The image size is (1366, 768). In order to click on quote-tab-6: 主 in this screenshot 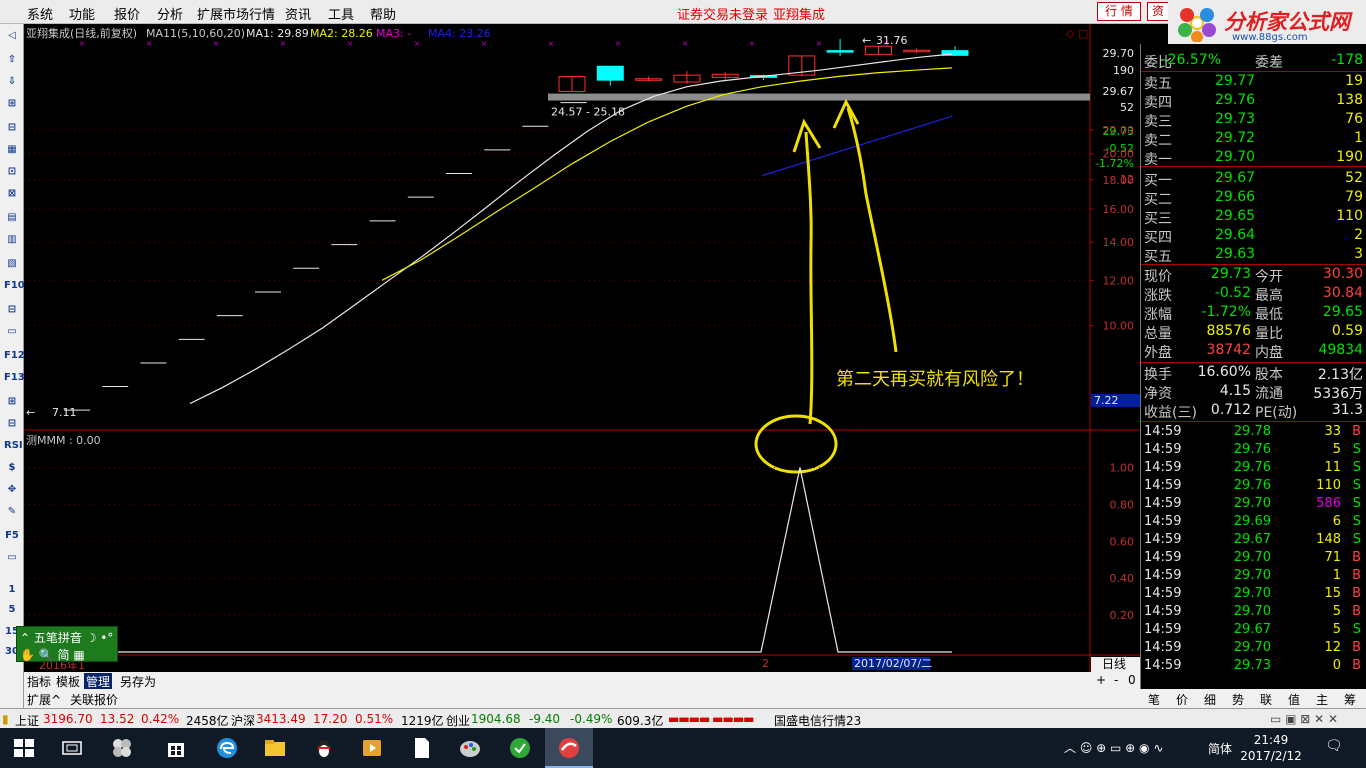, I will do `click(1322, 699)`.